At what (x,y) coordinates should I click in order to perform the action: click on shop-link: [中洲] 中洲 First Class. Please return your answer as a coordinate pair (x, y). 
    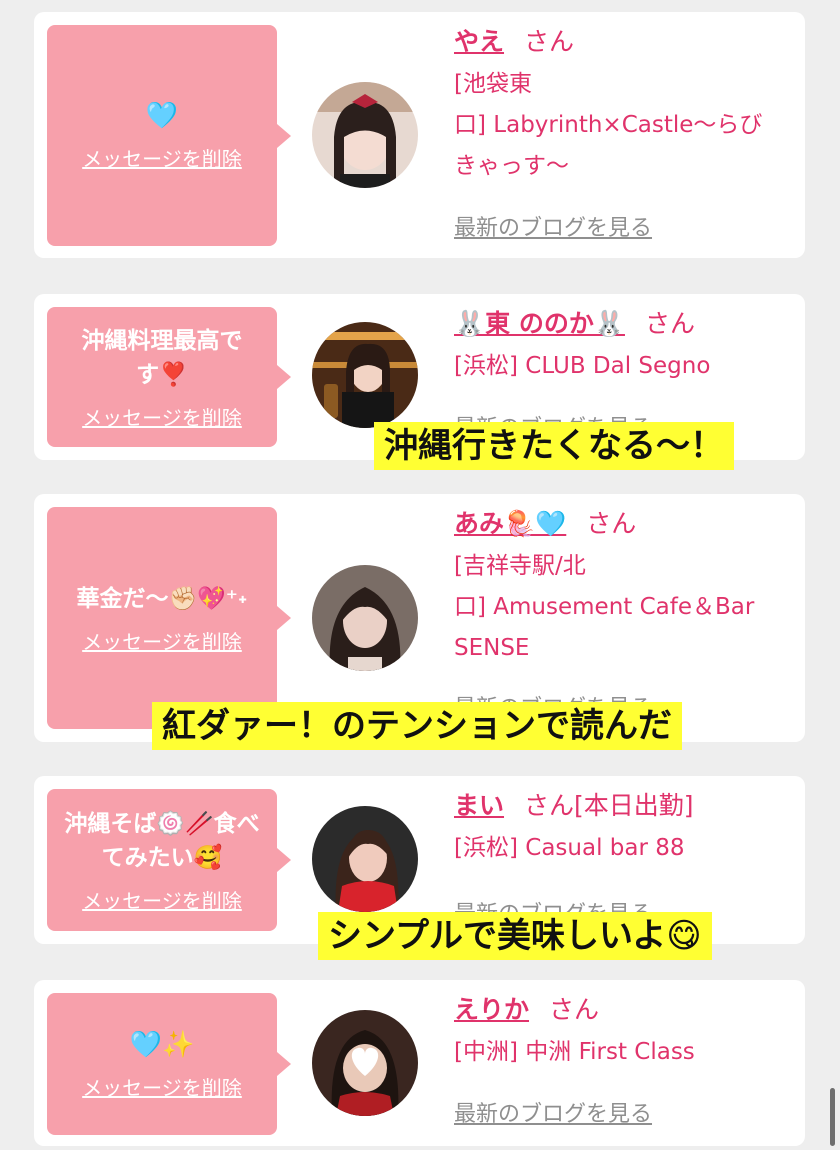
    Looking at the image, I should click on (621, 1052).